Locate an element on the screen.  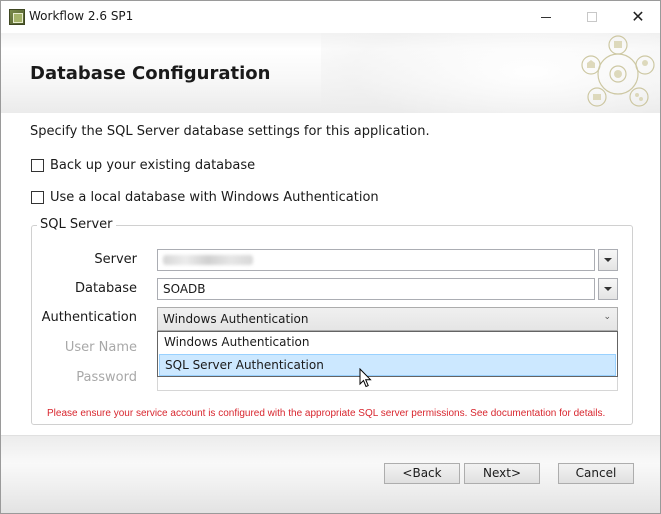
title-bar: Workflow 2.6 SP1 ✕ is located at coordinates (330, 17).